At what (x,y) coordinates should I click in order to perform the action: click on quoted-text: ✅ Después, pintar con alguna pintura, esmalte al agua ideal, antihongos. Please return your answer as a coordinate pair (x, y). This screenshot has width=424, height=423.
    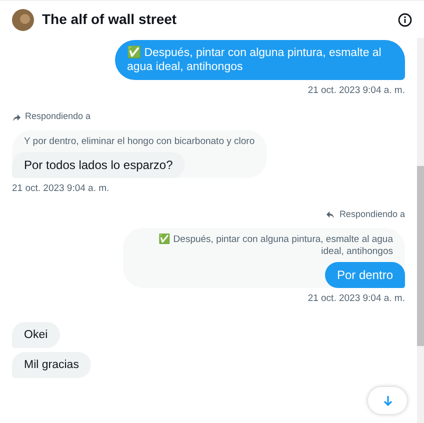
    Looking at the image, I should click on (276, 245).